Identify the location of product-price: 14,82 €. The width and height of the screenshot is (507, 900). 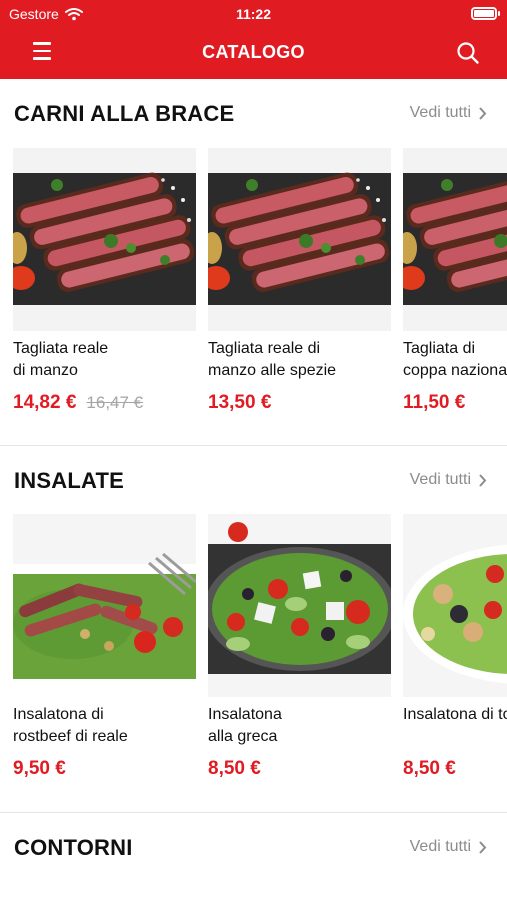
(45, 402).